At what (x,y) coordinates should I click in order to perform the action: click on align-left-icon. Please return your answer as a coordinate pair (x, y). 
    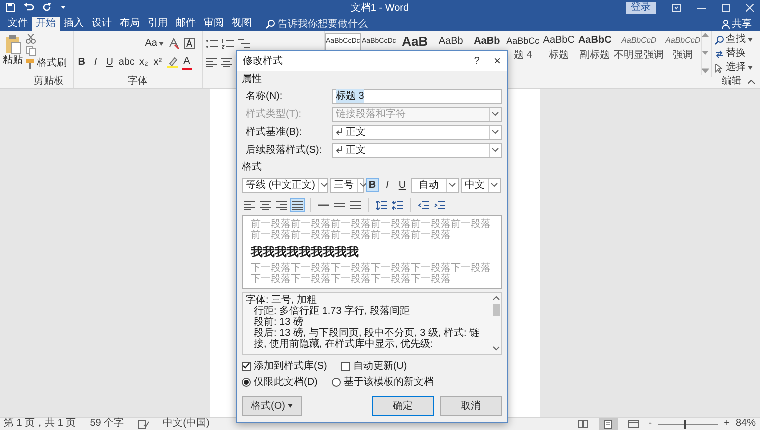
    Looking at the image, I should click on (212, 62).